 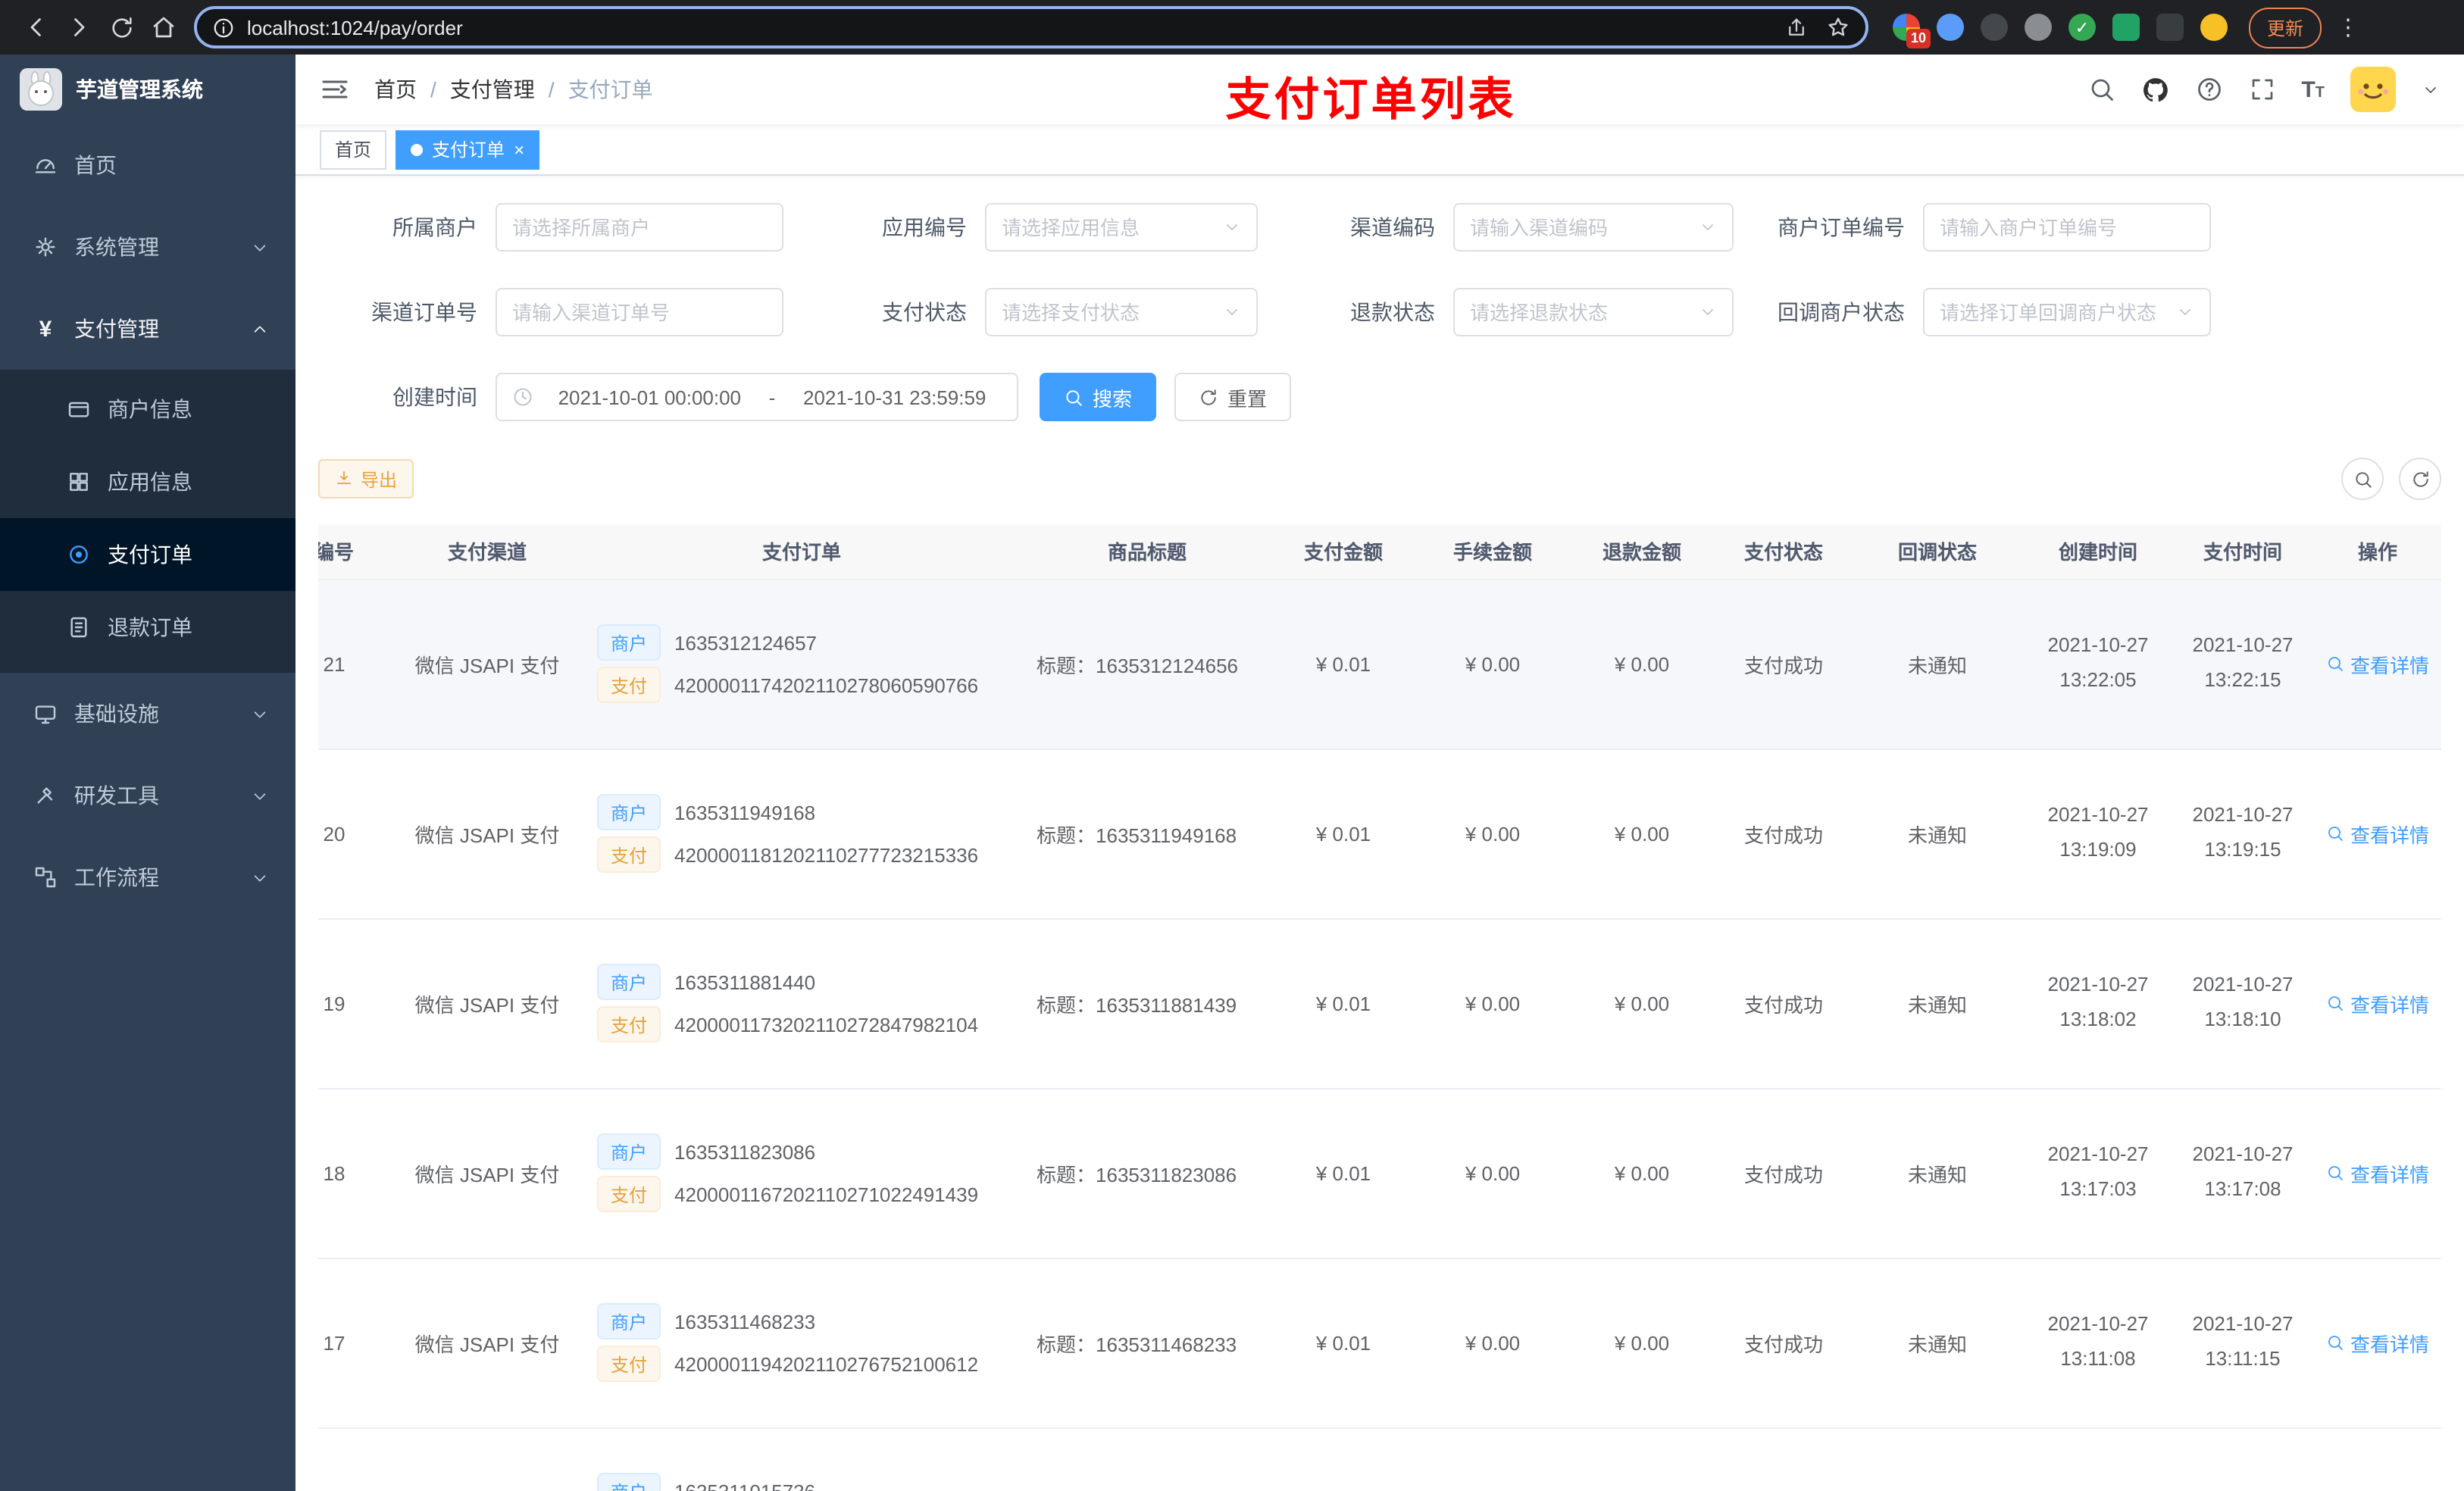 I want to click on extension-dark-square-icon, so click(x=2170, y=27).